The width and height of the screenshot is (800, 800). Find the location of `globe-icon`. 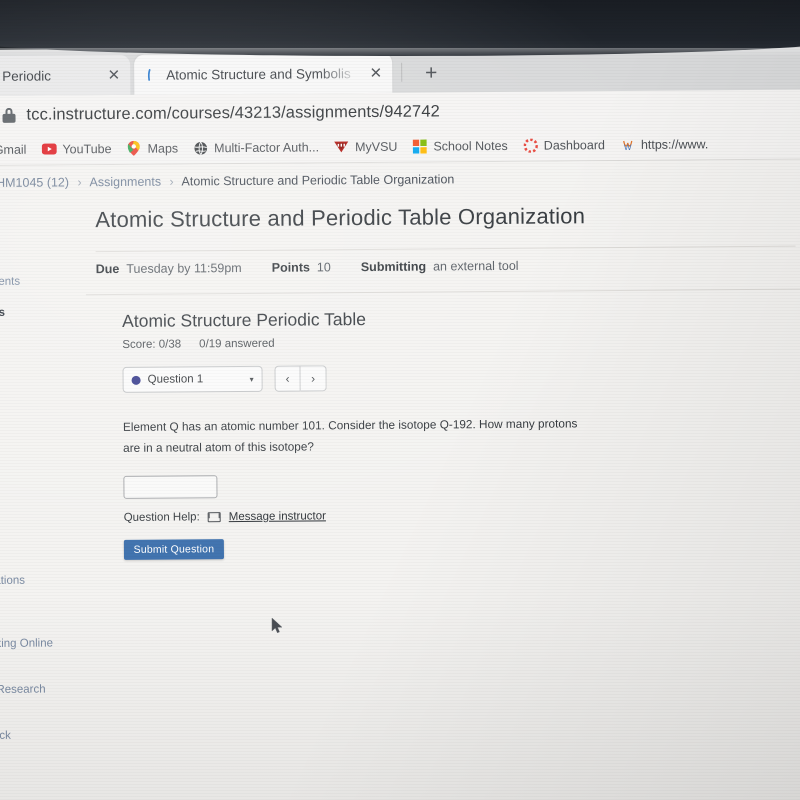

globe-icon is located at coordinates (200, 147).